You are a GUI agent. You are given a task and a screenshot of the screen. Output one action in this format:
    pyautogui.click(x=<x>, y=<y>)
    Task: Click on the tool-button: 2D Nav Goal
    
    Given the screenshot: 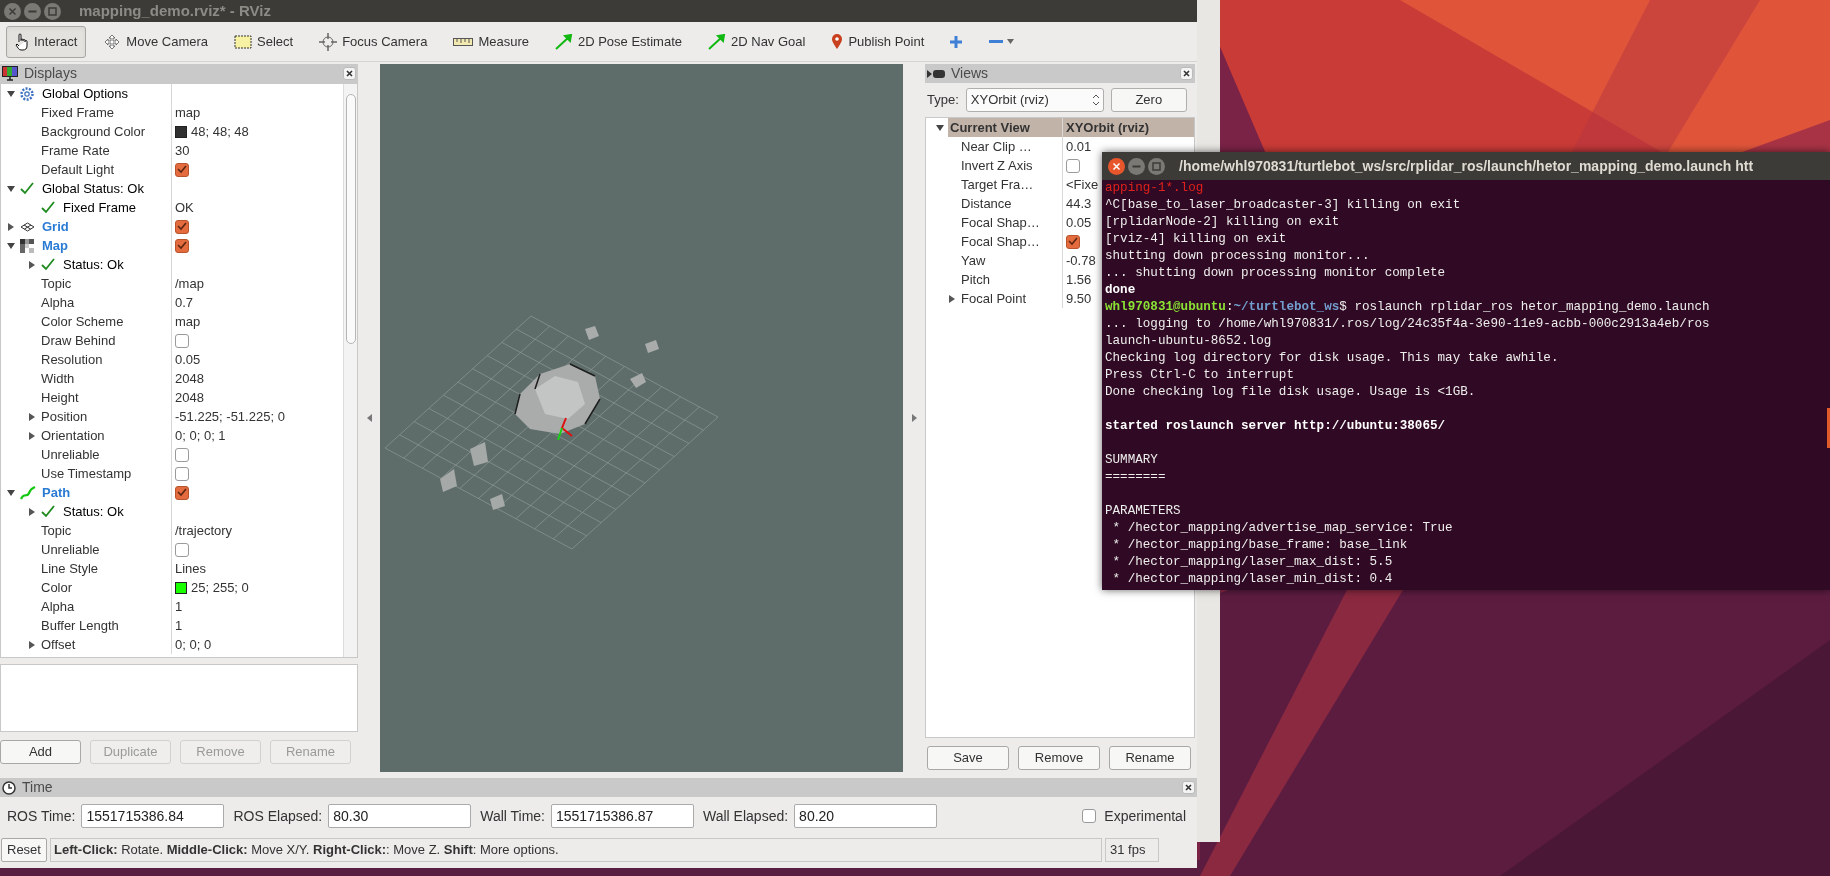 What is the action you would take?
    pyautogui.click(x=757, y=41)
    